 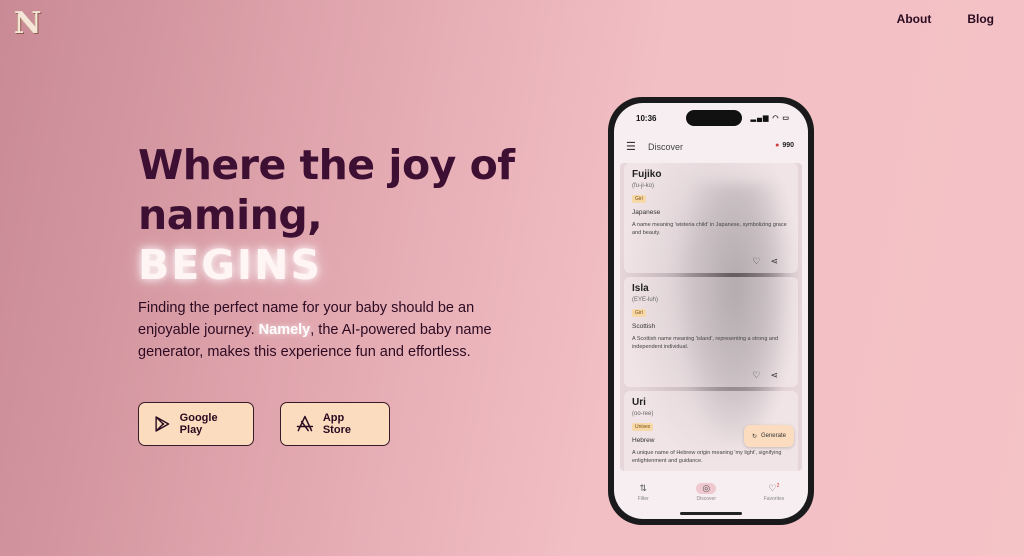 What do you see at coordinates (711, 513) in the screenshot?
I see `home-indicator` at bounding box center [711, 513].